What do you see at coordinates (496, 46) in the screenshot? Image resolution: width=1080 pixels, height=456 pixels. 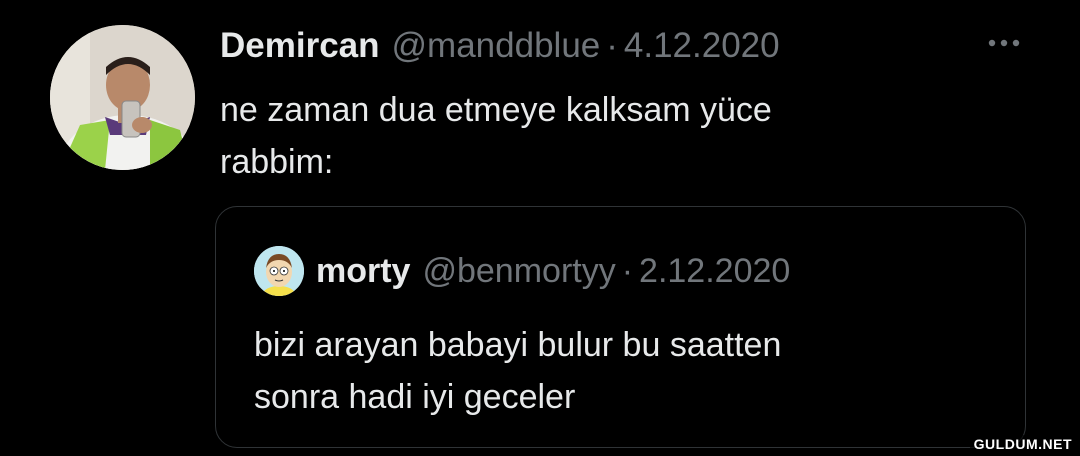 I see `author-handle: @manddblue` at bounding box center [496, 46].